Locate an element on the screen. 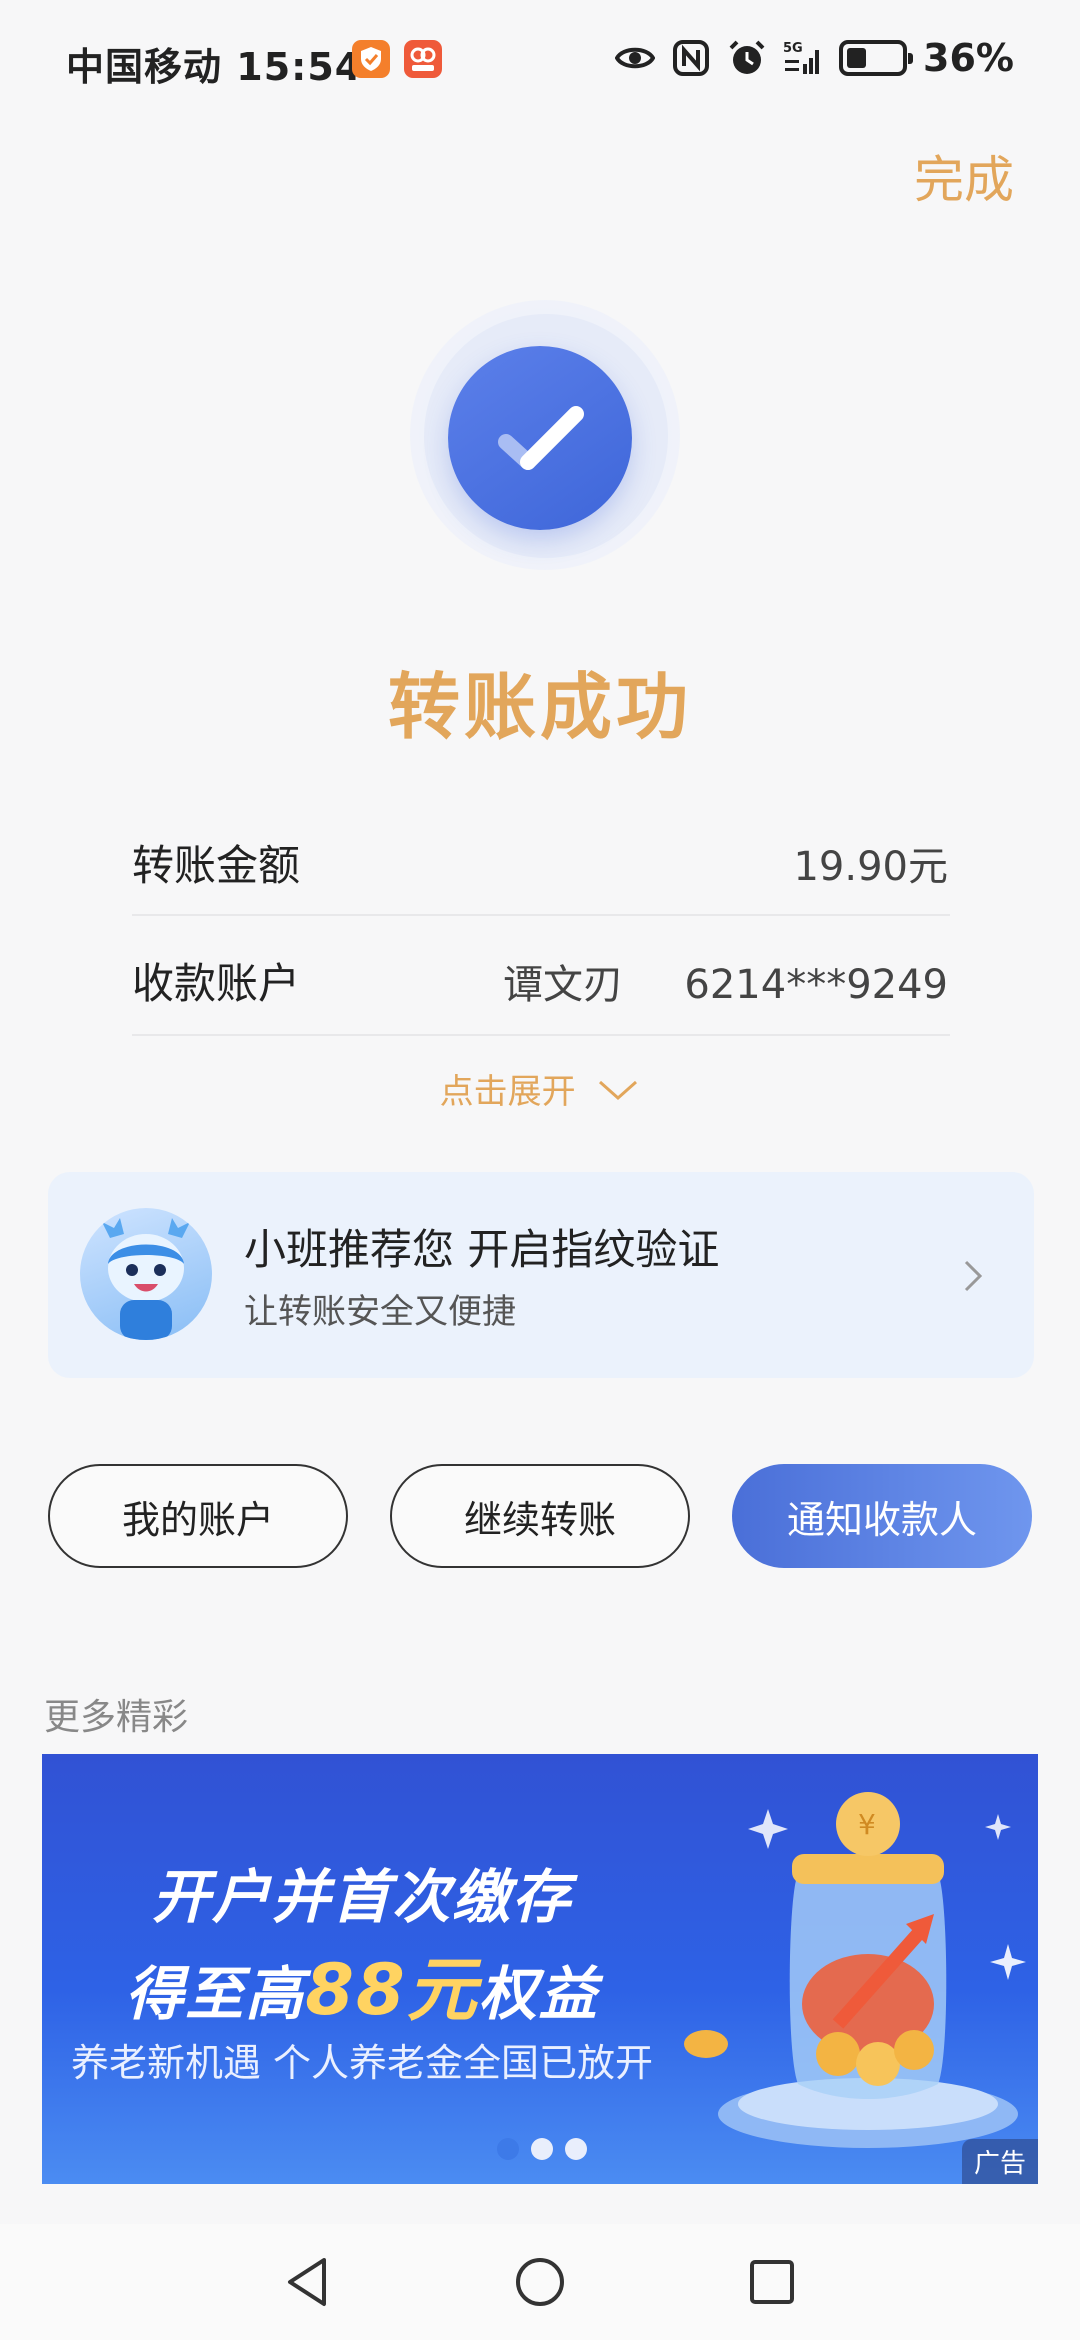  nfc-icon is located at coordinates (691, 58).